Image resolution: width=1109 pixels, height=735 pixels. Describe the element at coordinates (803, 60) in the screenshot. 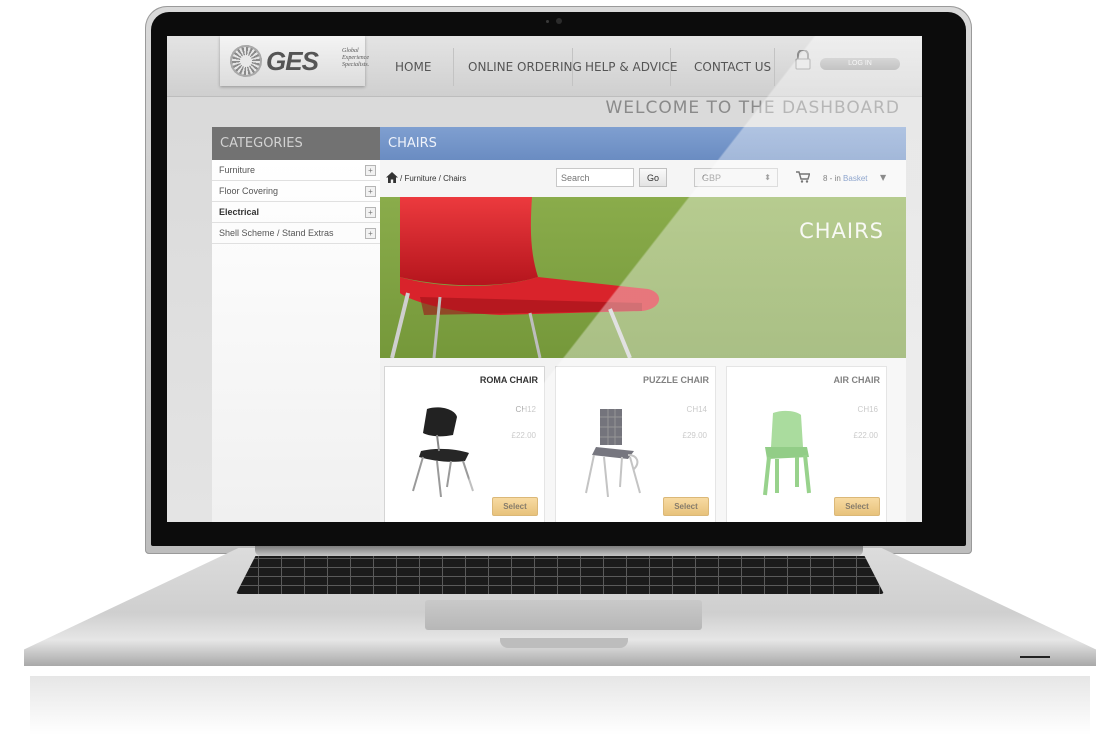

I see `lock-icon` at that location.